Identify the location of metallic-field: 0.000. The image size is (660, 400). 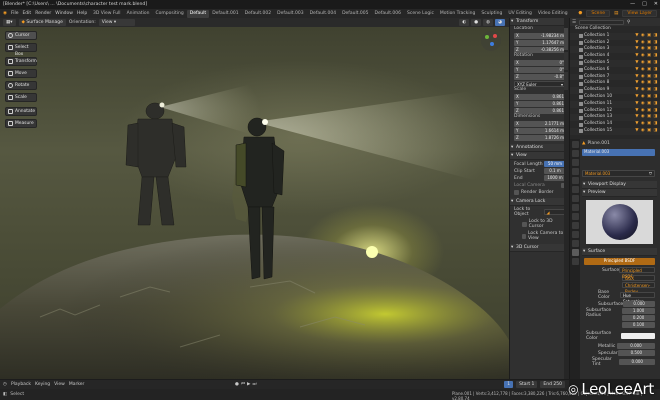
(636, 346).